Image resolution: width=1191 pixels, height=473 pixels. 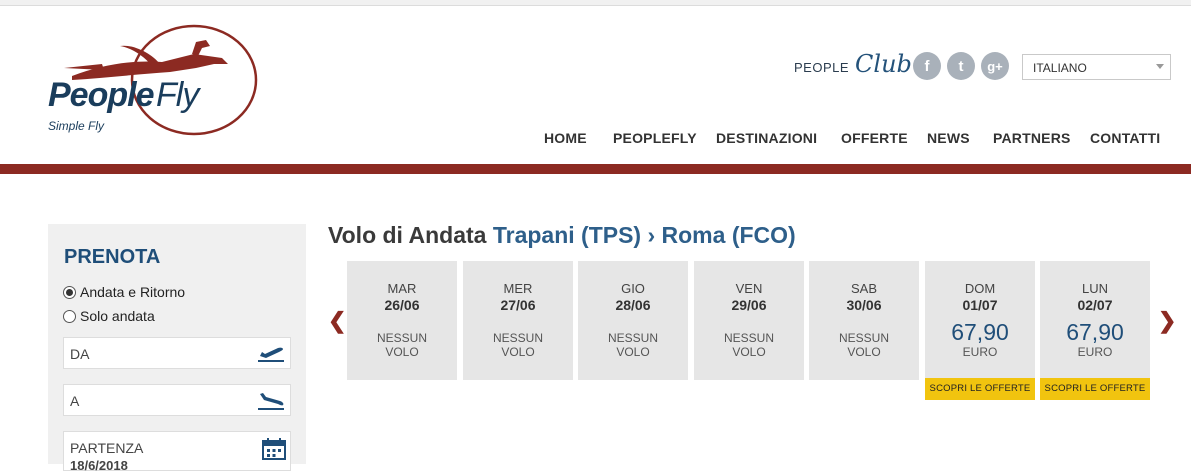 What do you see at coordinates (980, 305) in the screenshot?
I see `day-date: 01/07` at bounding box center [980, 305].